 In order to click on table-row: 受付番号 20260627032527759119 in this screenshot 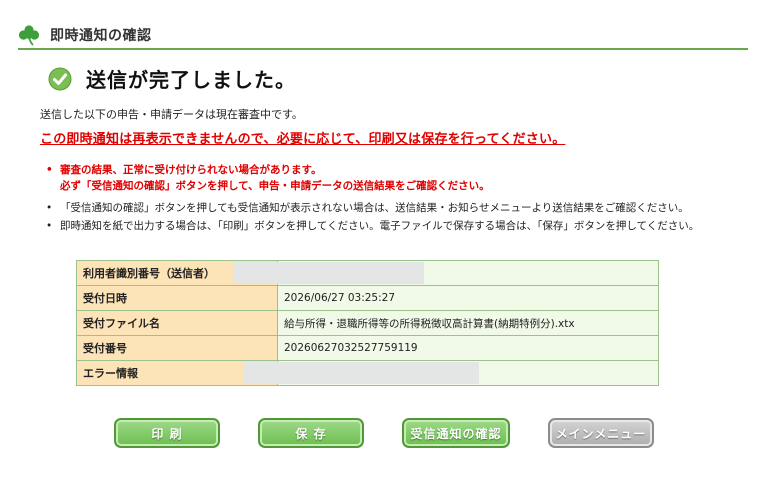, I will do `click(367, 348)`.